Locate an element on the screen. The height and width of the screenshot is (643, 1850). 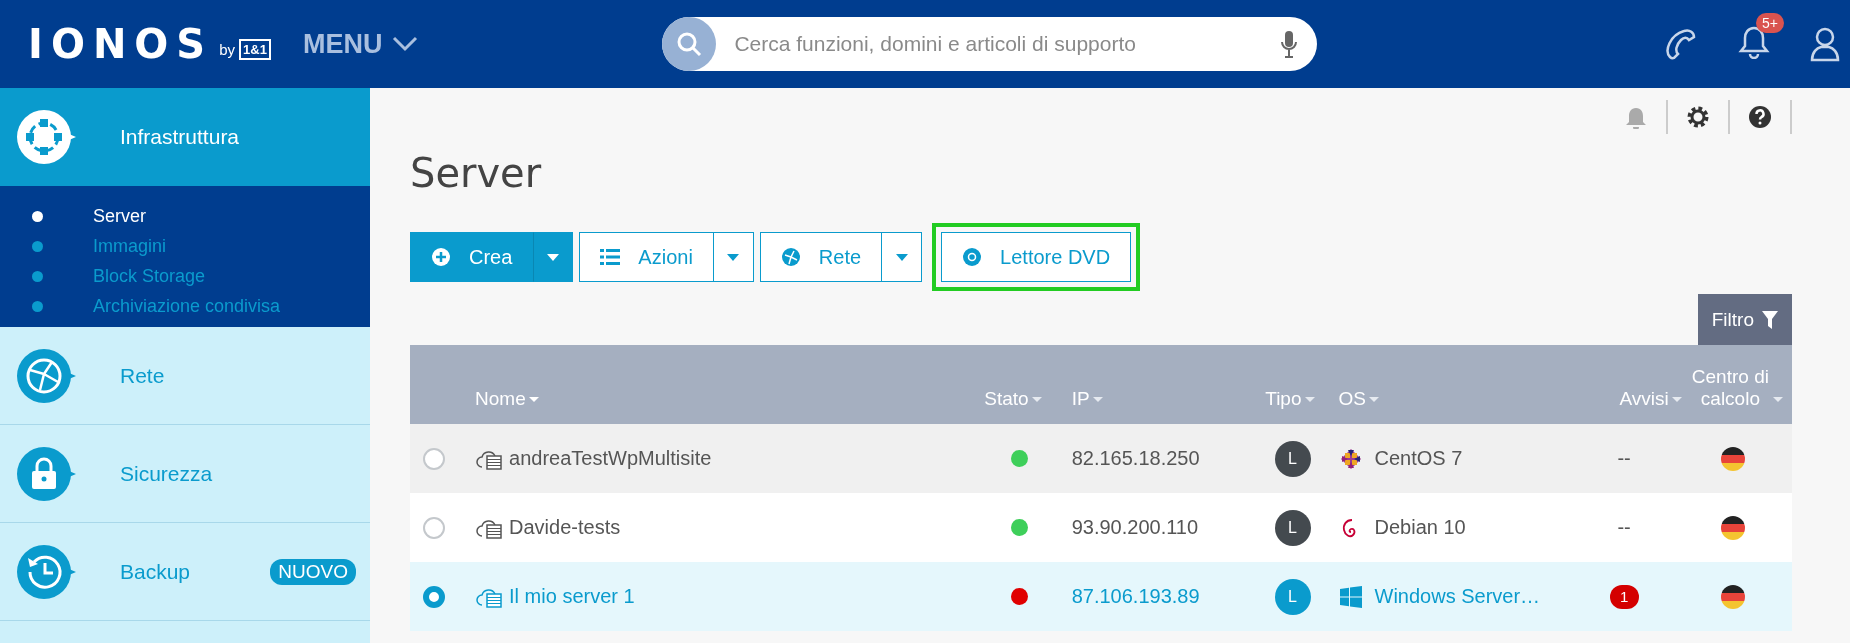
list-icon is located at coordinates (610, 257).